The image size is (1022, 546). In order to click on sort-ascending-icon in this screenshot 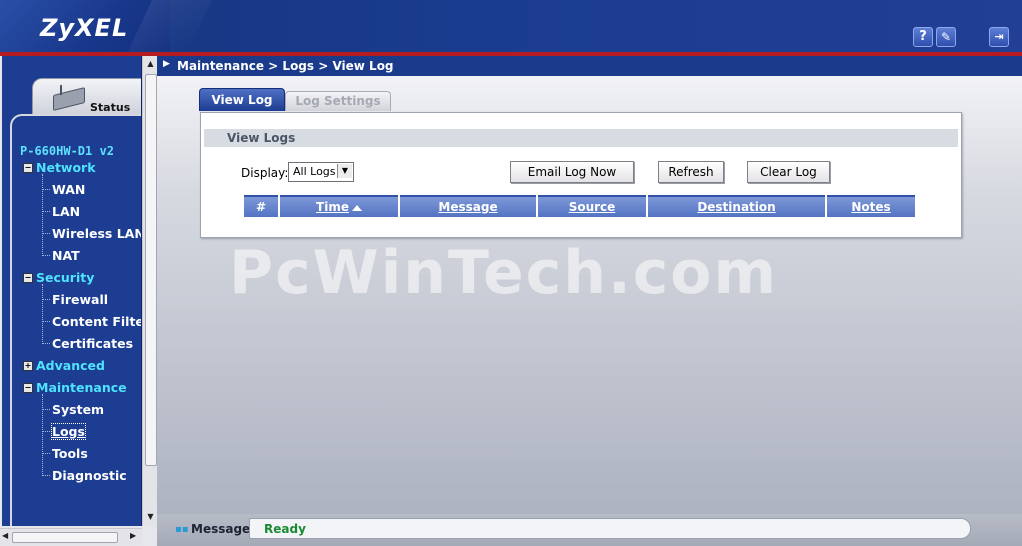, I will do `click(356, 207)`.